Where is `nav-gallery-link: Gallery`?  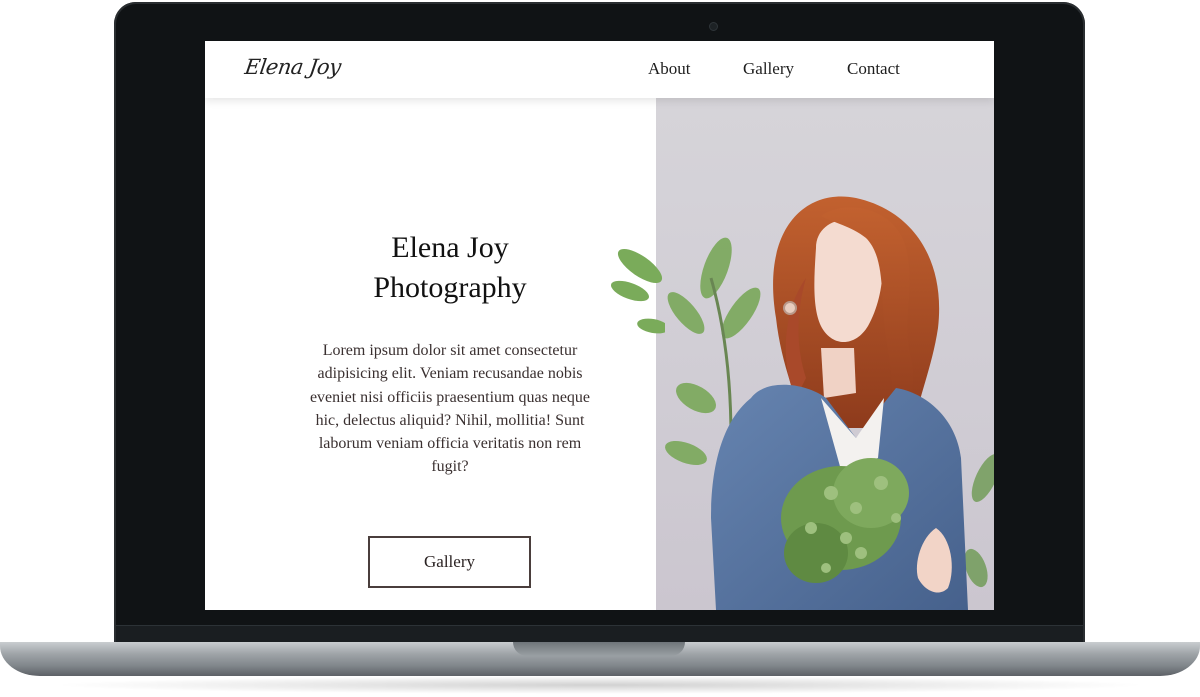 nav-gallery-link: Gallery is located at coordinates (768, 69).